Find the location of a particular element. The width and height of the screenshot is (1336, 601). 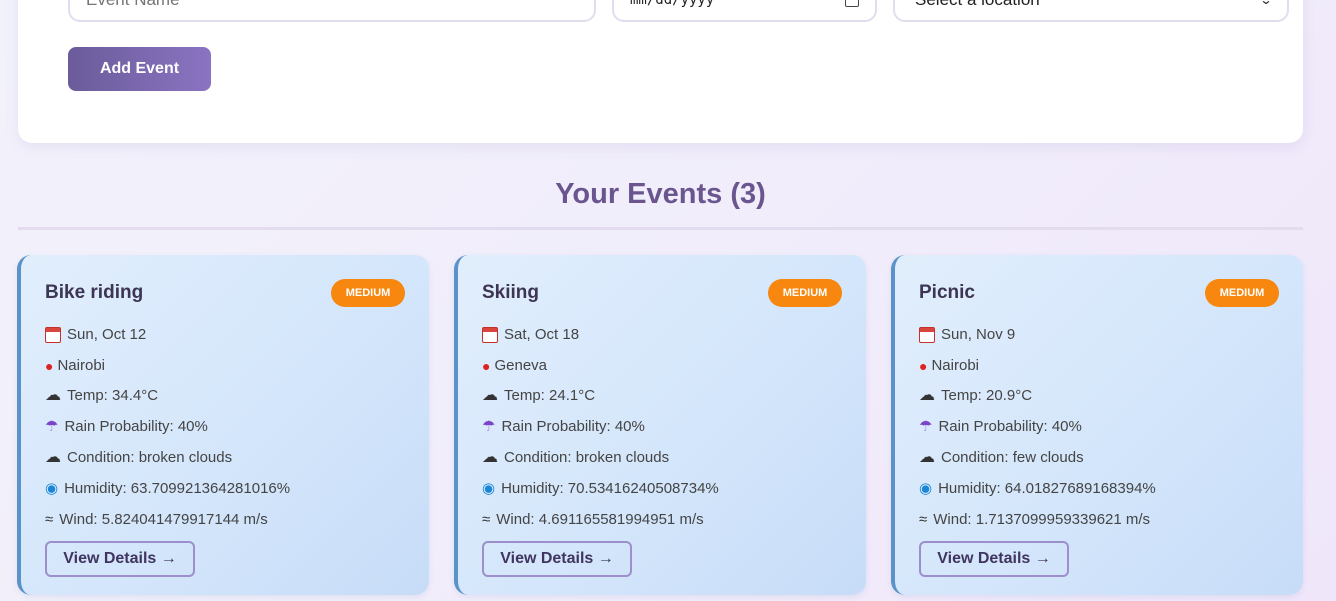

event-wind: Wind: 4.691165581994951 m/s is located at coordinates (600, 519).